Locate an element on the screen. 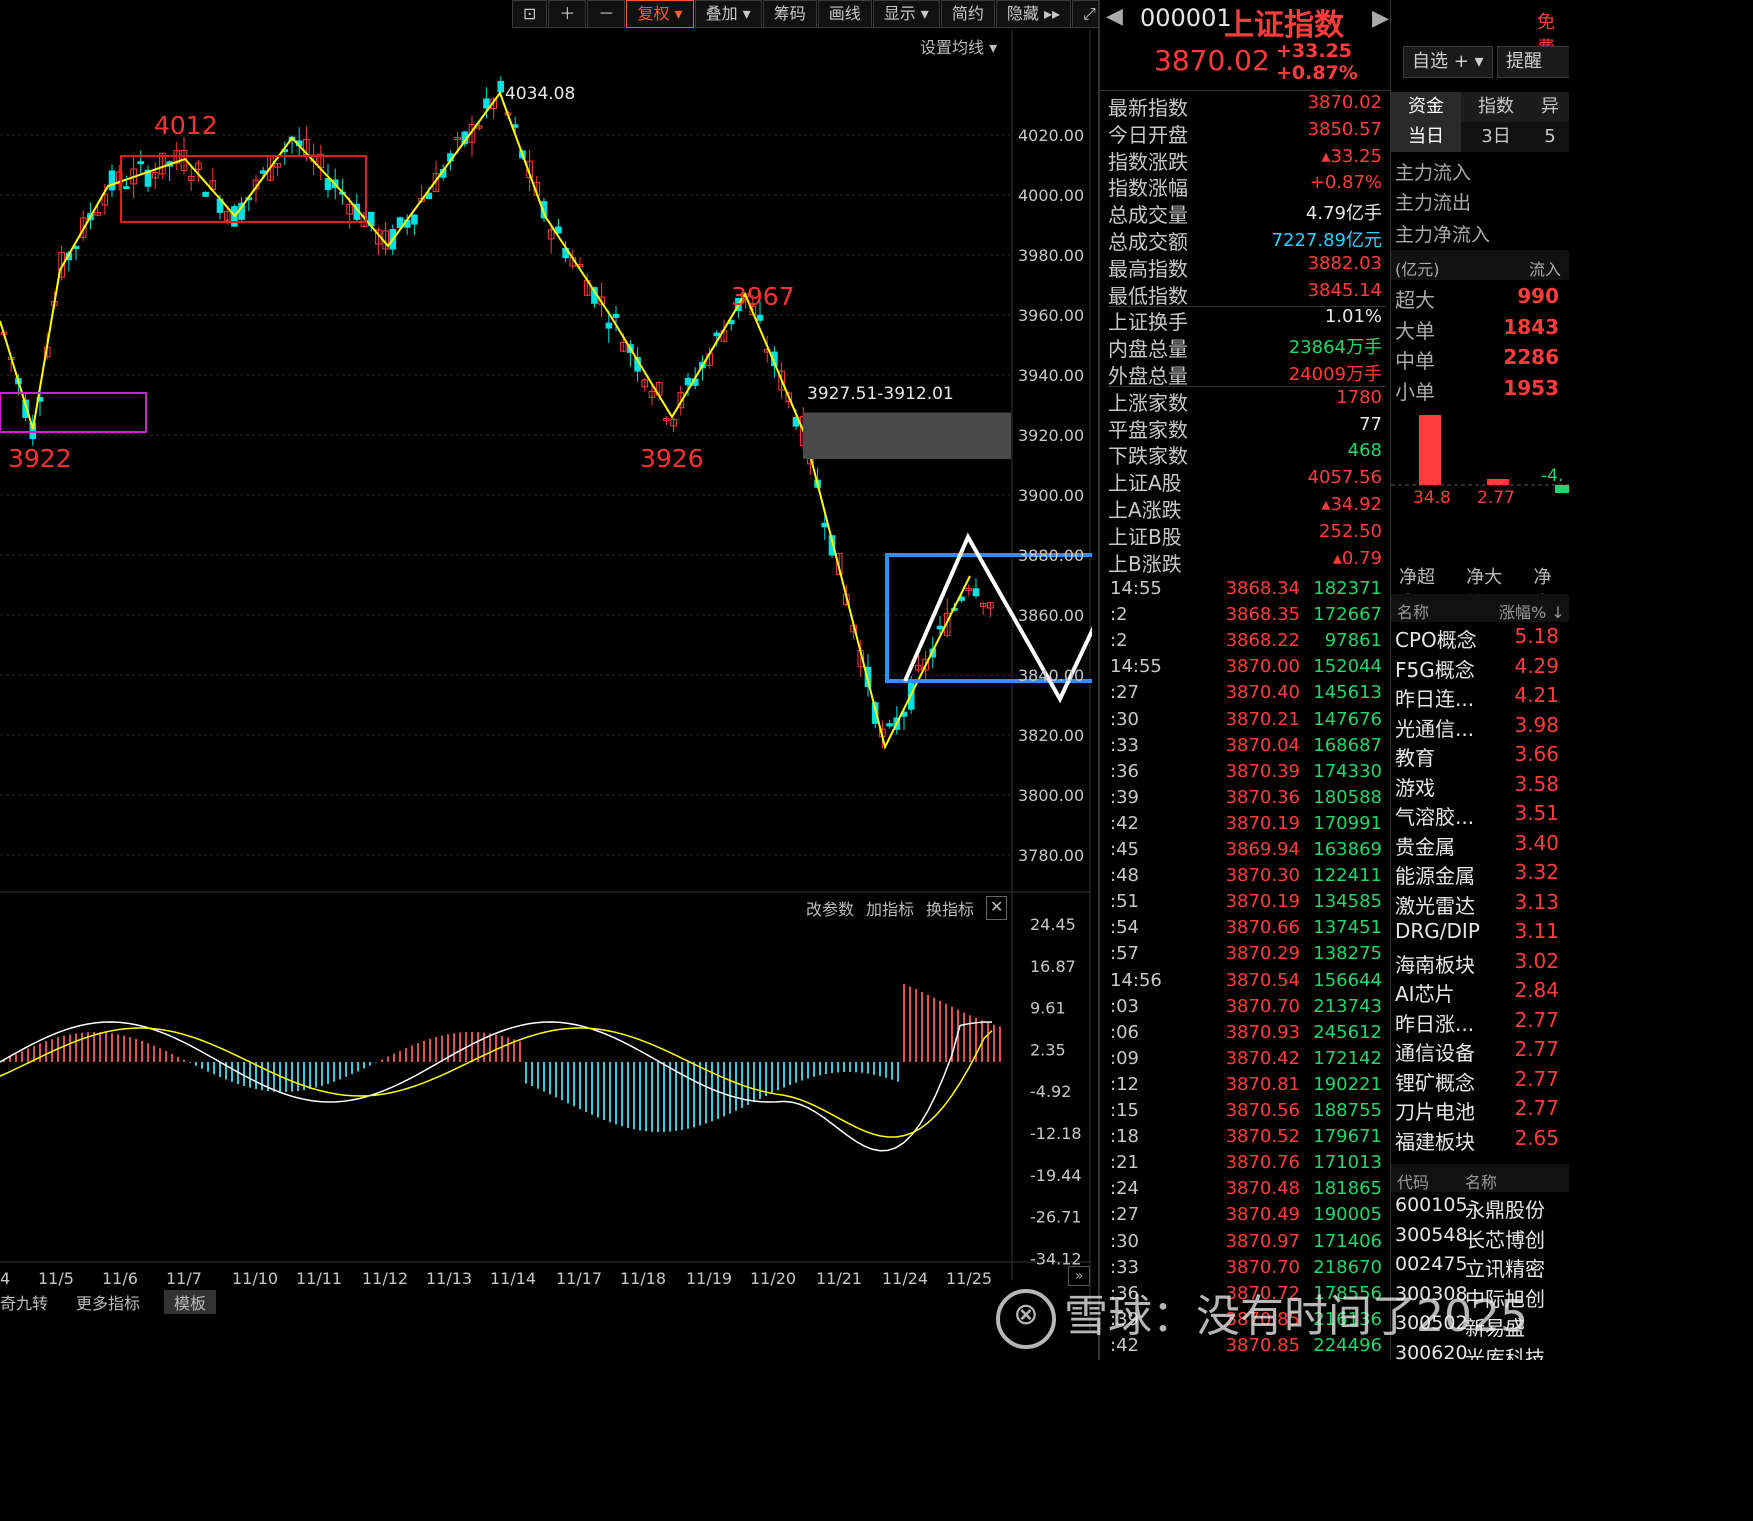 This screenshot has width=1753, height=1521. tick-time: :48 is located at coordinates (1124, 876).